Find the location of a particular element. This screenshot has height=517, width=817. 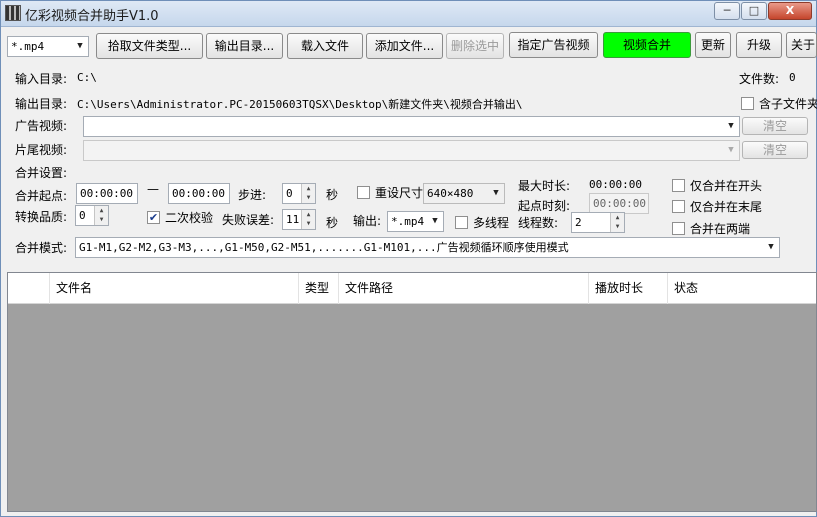

delete-selected-button: 删除选中 is located at coordinates (475, 46).